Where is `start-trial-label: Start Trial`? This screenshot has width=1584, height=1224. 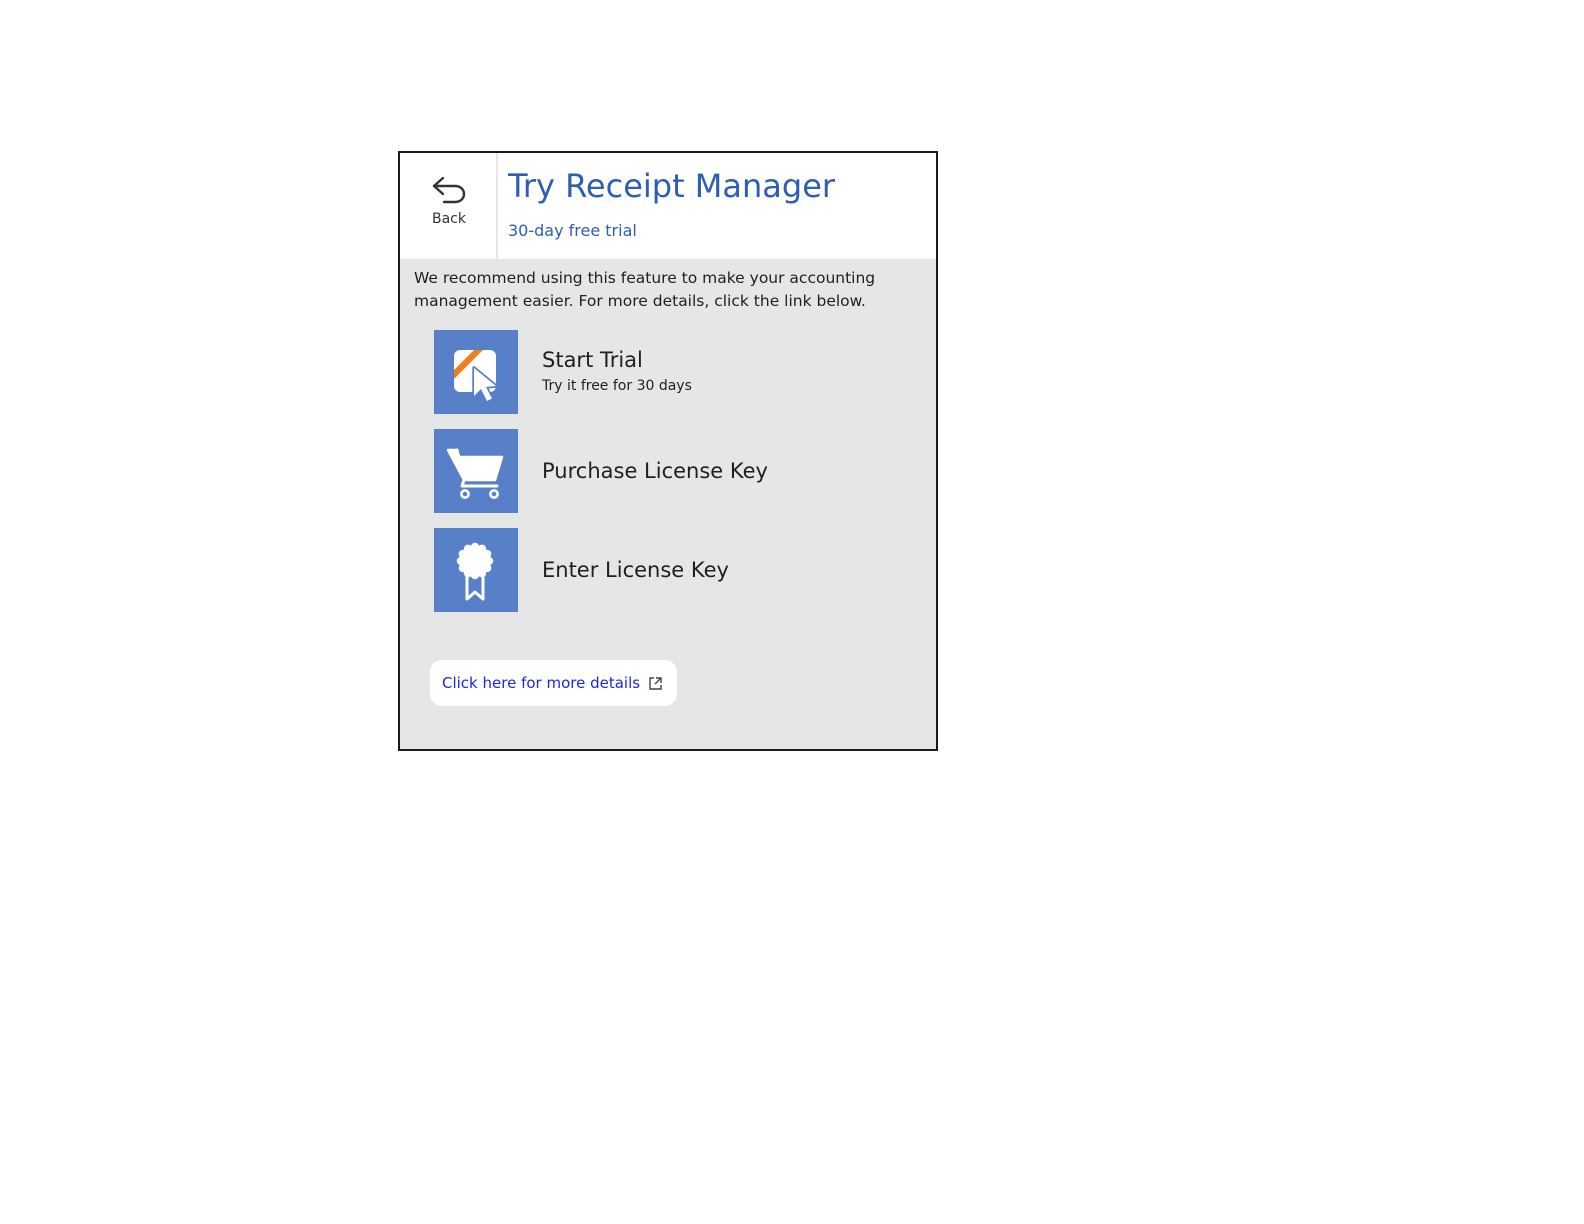
start-trial-label: Start Trial is located at coordinates (592, 360).